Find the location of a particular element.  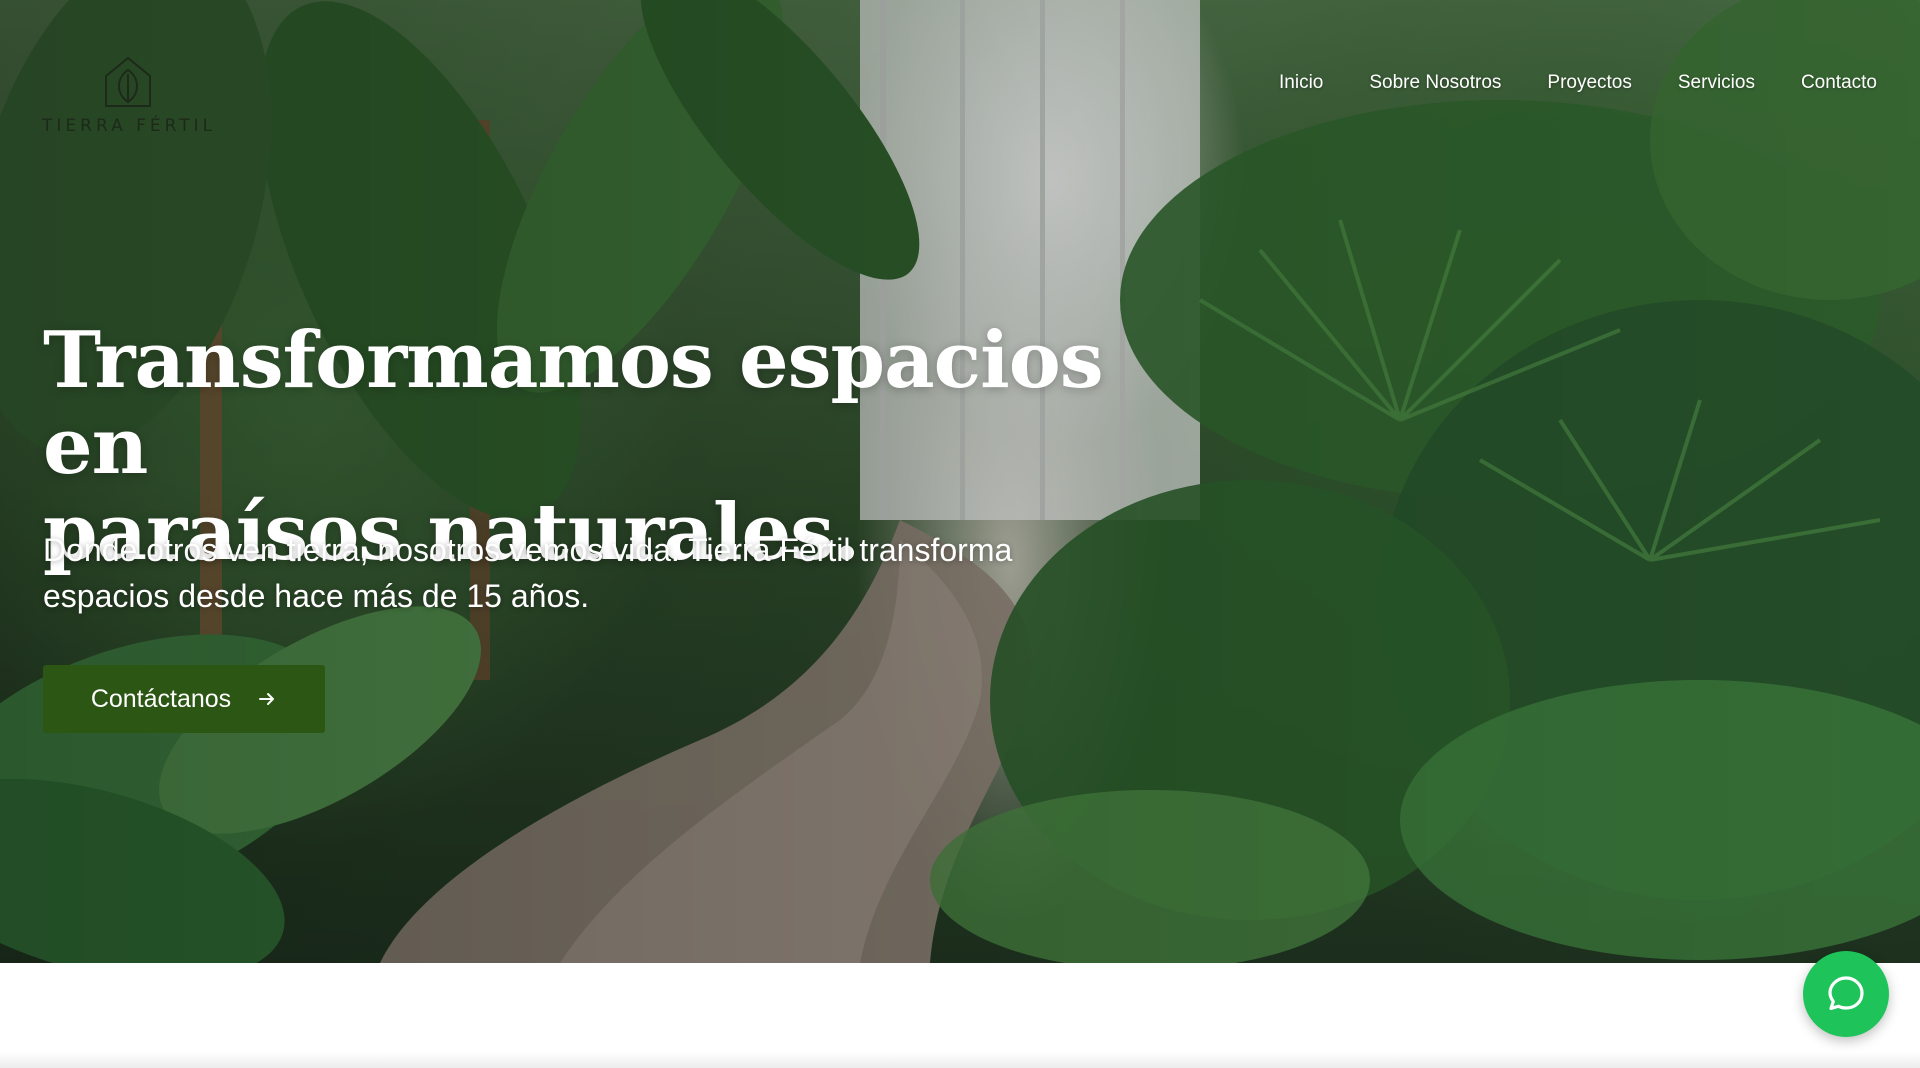

hero-subtitle-line-2: espacios desde hace más de 15 años. is located at coordinates (316, 596).